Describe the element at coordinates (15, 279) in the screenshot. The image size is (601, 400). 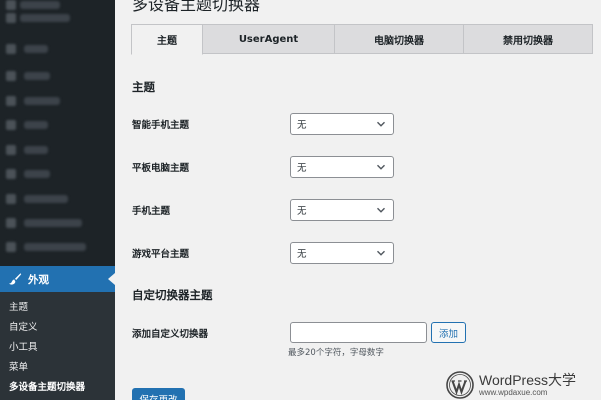
I see `paintbrush-icon` at that location.